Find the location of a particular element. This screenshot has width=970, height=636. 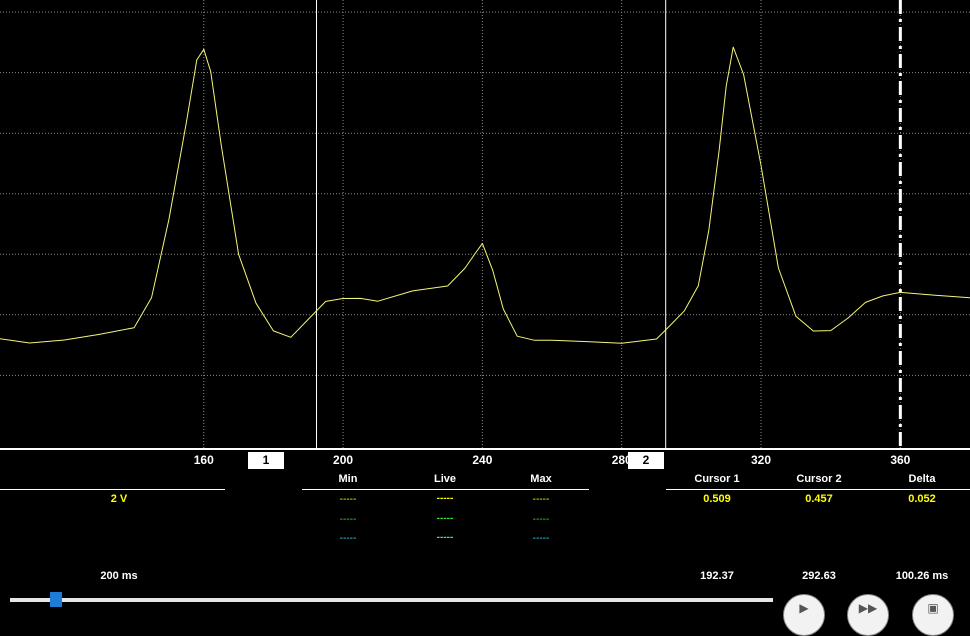

channel-2-max: ----- is located at coordinates (541, 519).